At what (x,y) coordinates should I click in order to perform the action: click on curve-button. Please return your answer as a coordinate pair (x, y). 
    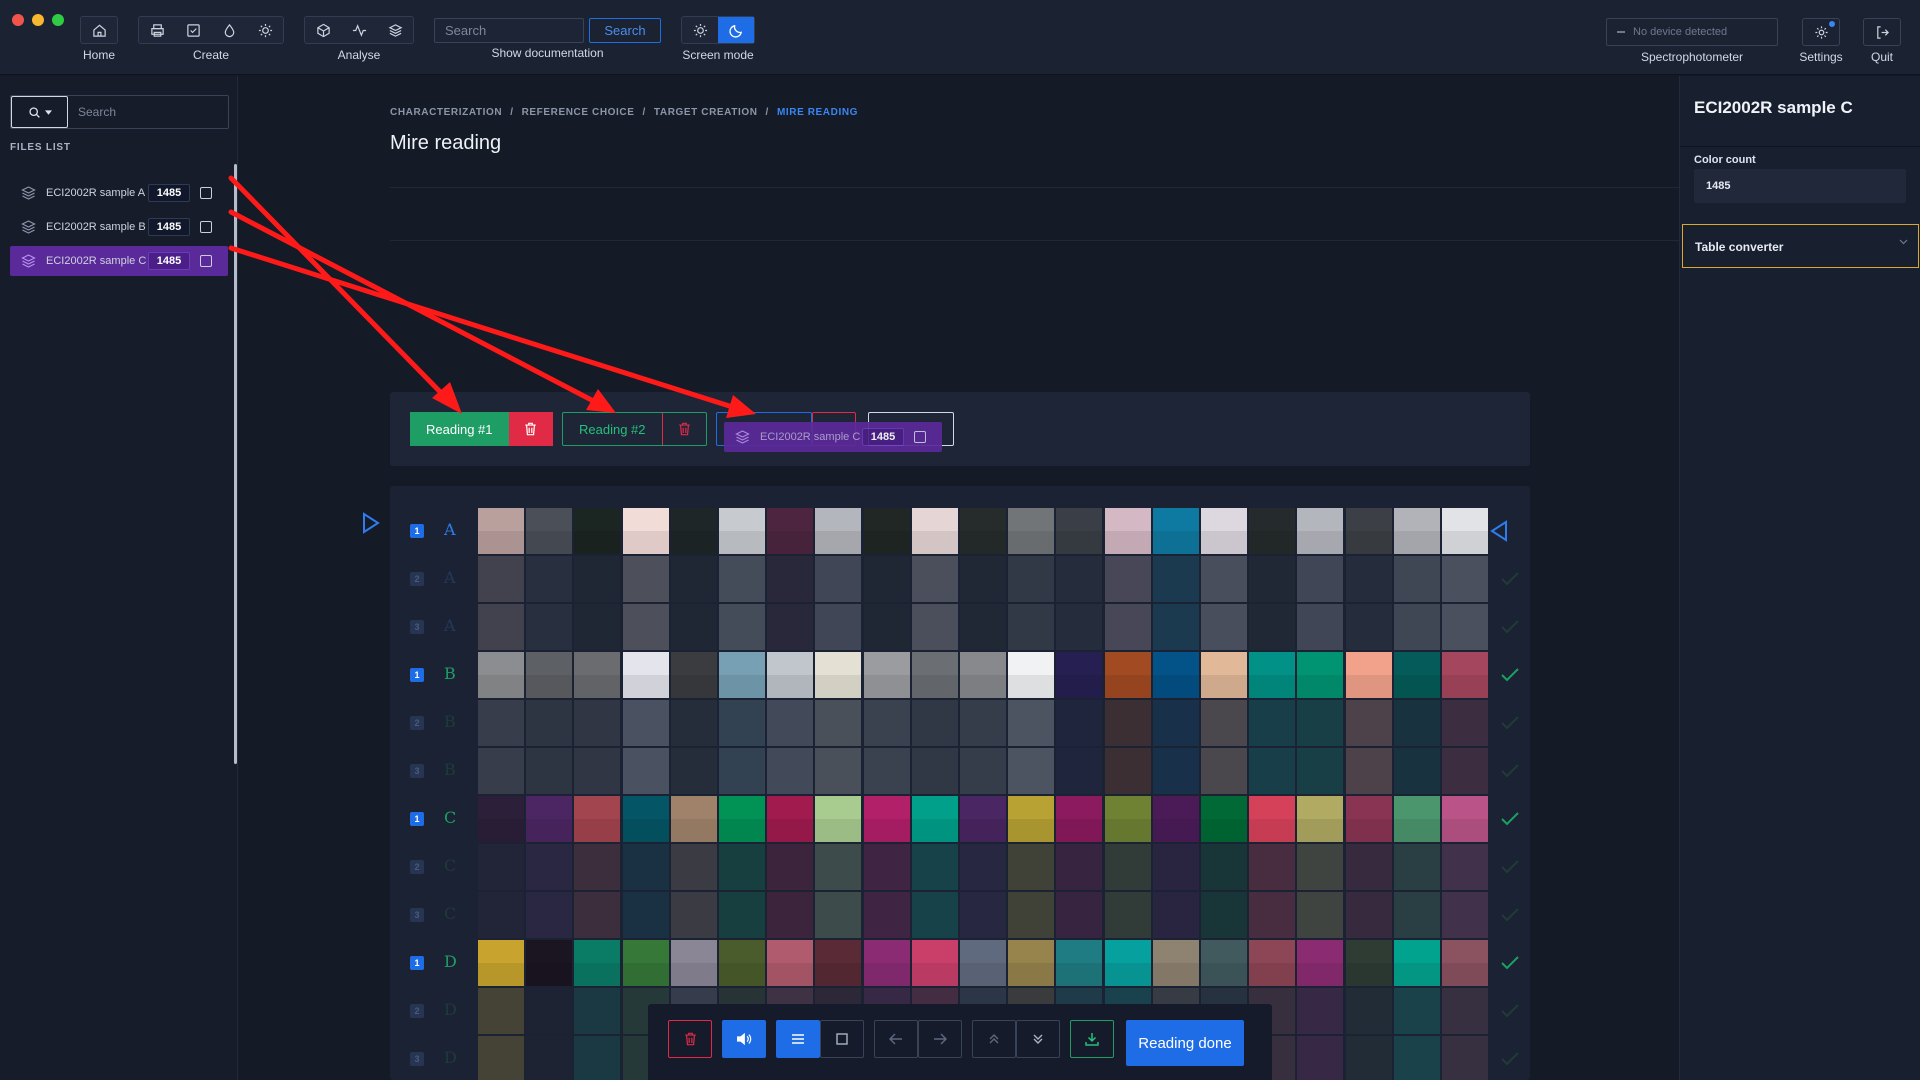
    Looking at the image, I should click on (359, 30).